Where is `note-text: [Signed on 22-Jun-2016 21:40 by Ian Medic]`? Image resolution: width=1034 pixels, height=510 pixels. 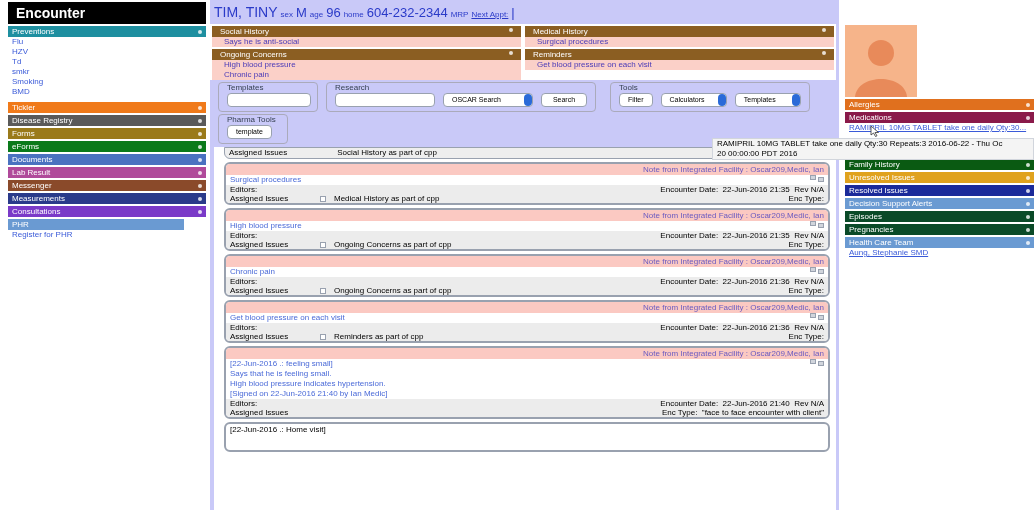
note-text: [Signed on 22-Jun-2016 21:40 by Ian Medic] is located at coordinates (309, 394).